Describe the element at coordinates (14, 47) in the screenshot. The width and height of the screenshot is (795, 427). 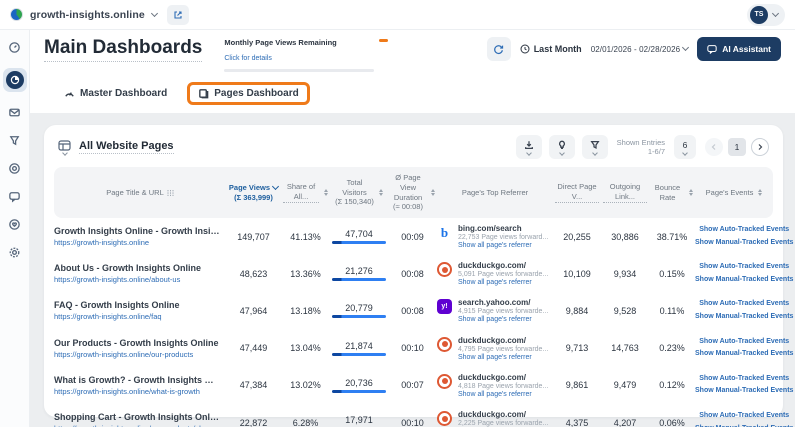
I see `sidebar-item-overview` at that location.